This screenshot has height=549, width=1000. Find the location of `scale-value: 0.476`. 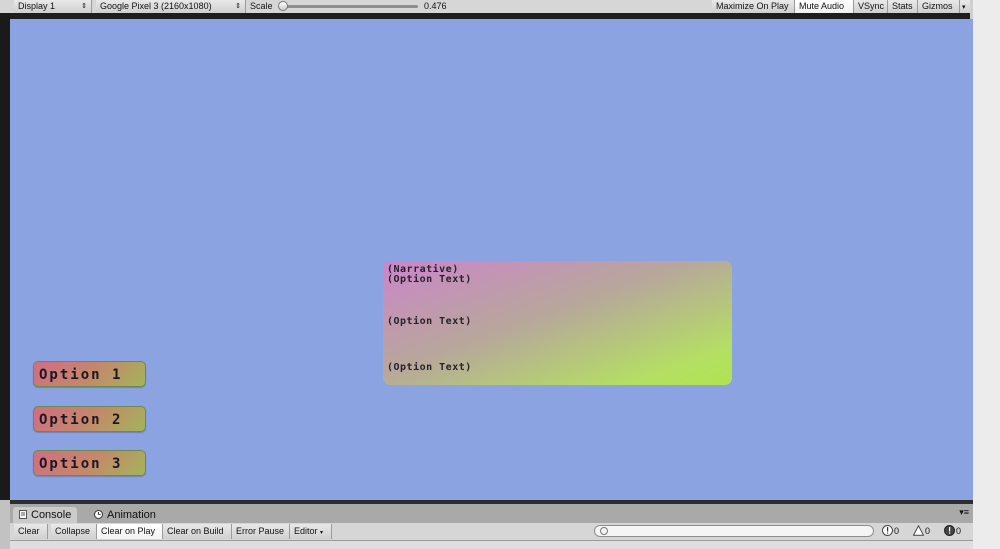

scale-value: 0.476 is located at coordinates (435, 6).